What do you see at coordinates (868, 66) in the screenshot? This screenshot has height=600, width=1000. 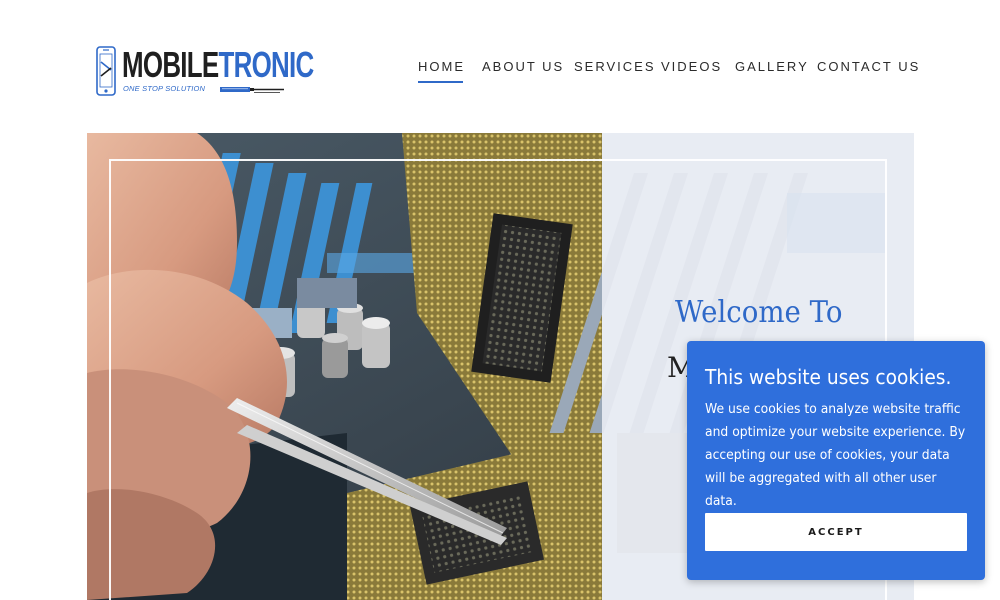 I see `nav-contact-us: CONTACT US` at bounding box center [868, 66].